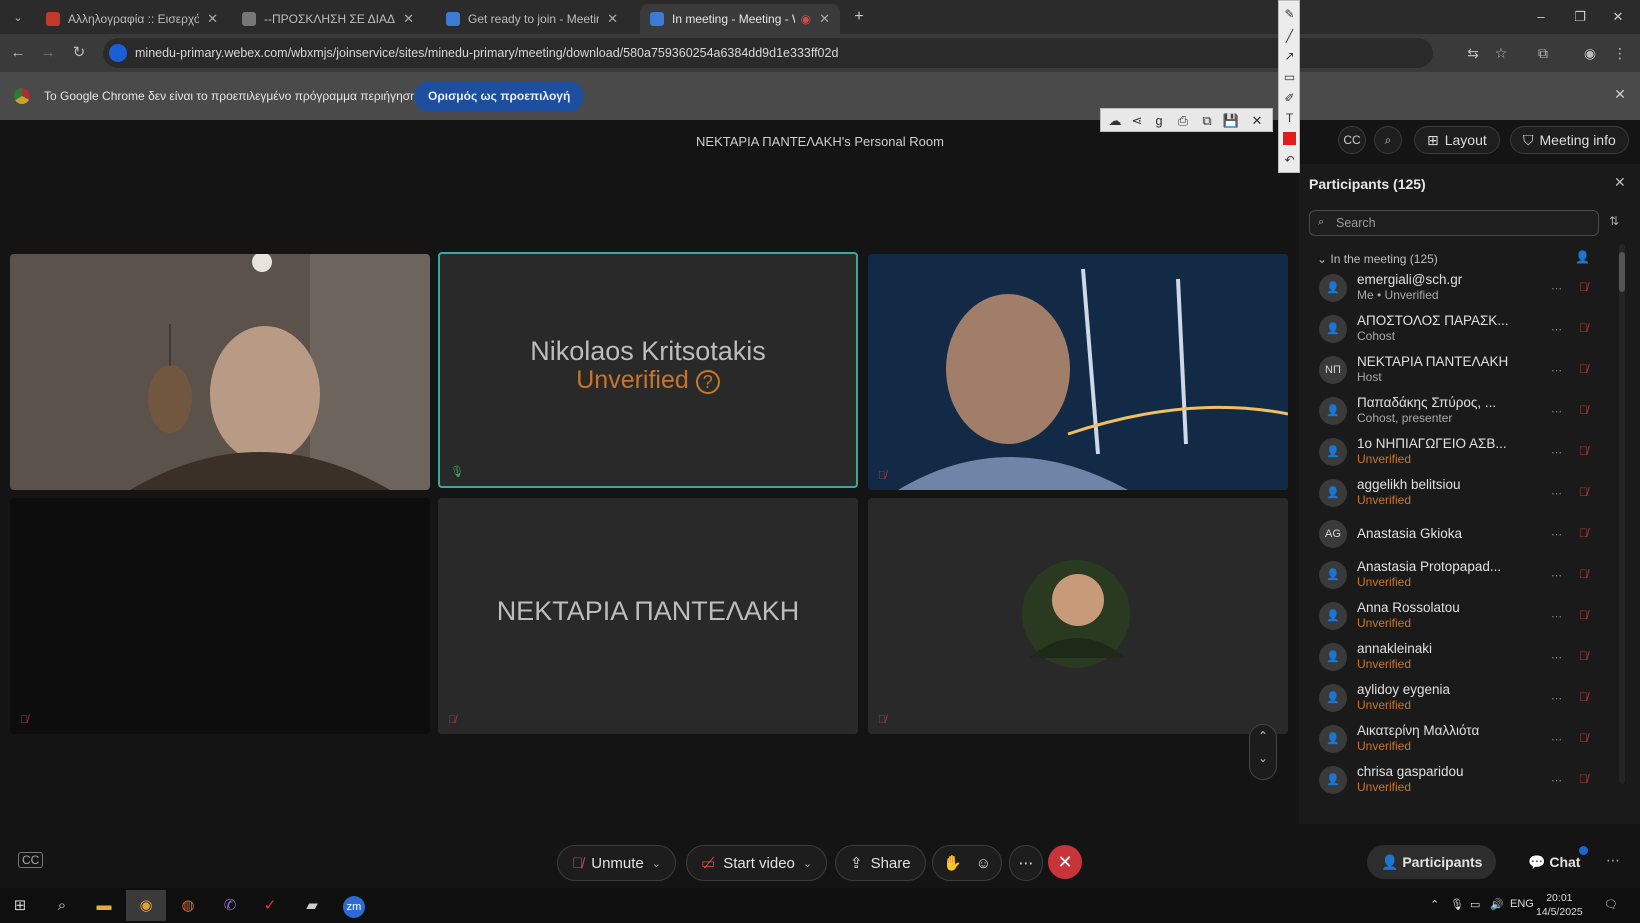 The height and width of the screenshot is (923, 1640). Describe the element at coordinates (859, 17) in the screenshot. I see `new-tab-icon: +` at that location.